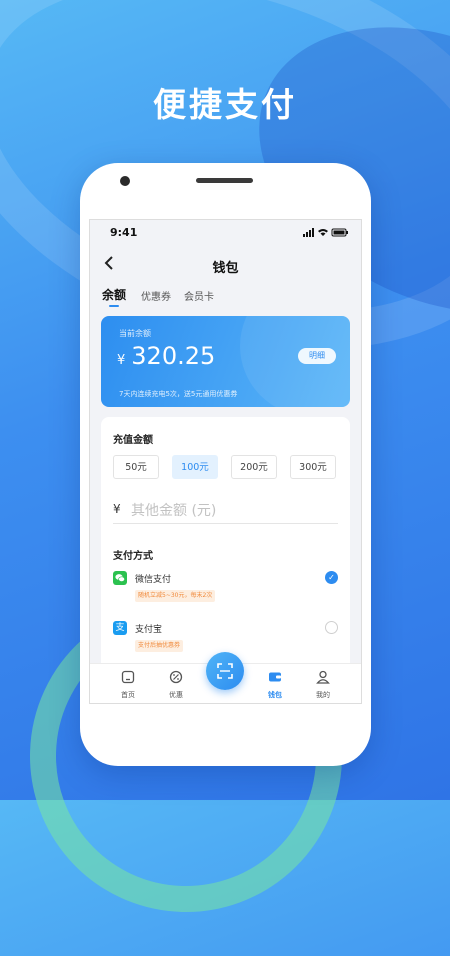 This screenshot has width=450, height=956. Describe the element at coordinates (173, 356) in the screenshot. I see `balance-value: 320.25` at that location.